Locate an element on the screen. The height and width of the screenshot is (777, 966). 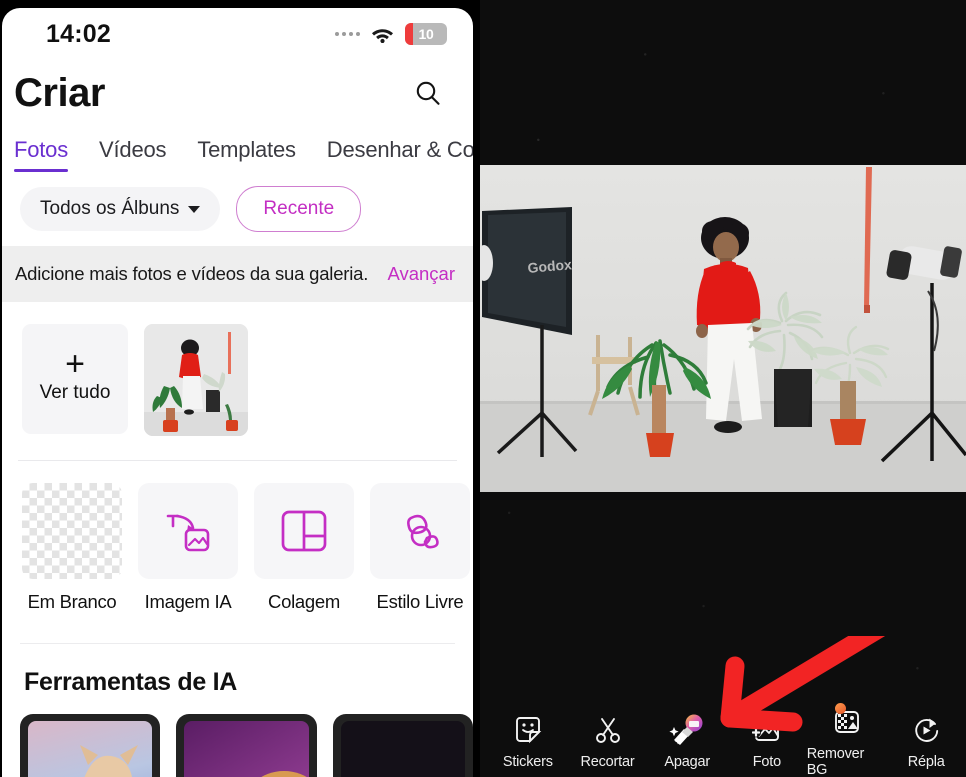
toolbar-item-repla: Répla is located at coordinates (926, 741).